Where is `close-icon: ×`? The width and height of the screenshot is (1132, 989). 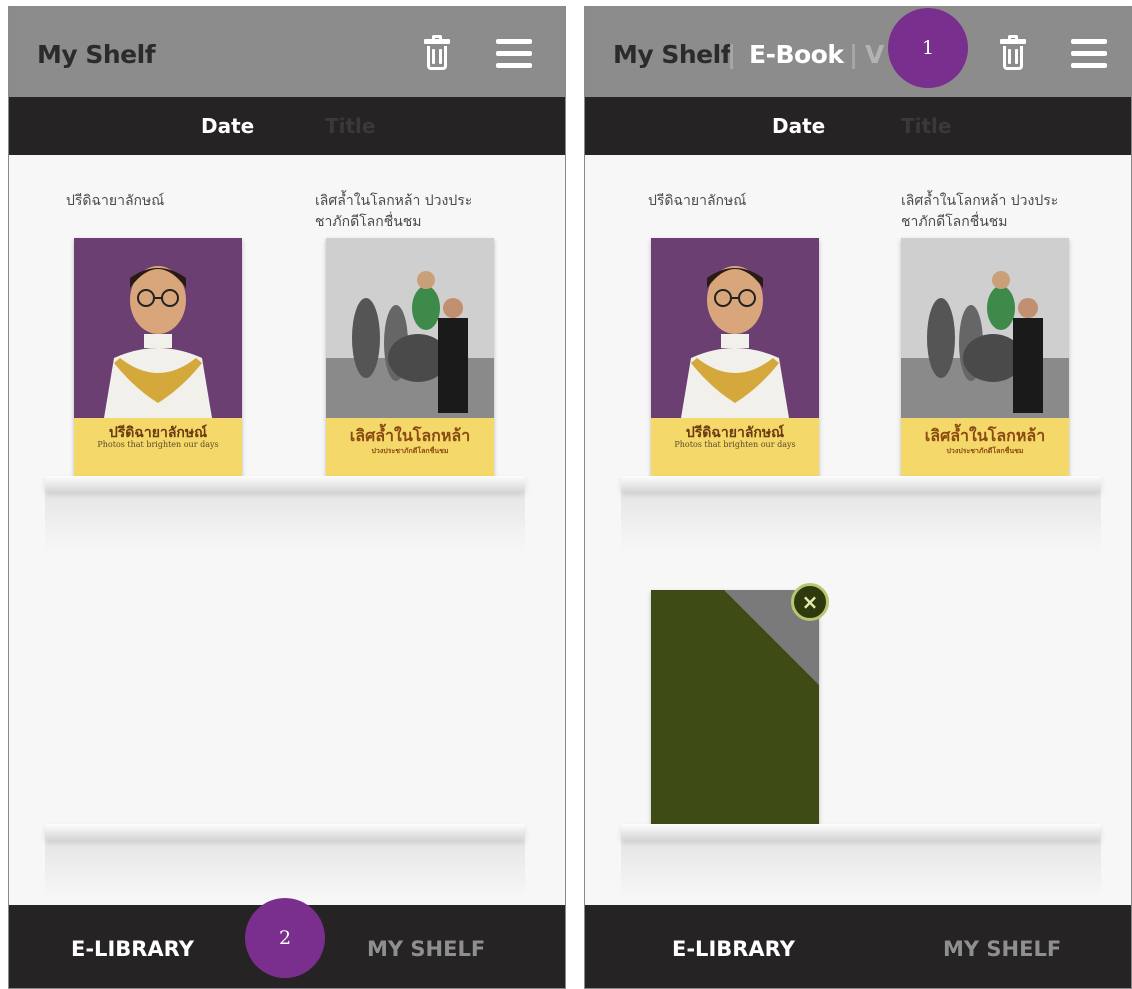 close-icon: × is located at coordinates (810, 602).